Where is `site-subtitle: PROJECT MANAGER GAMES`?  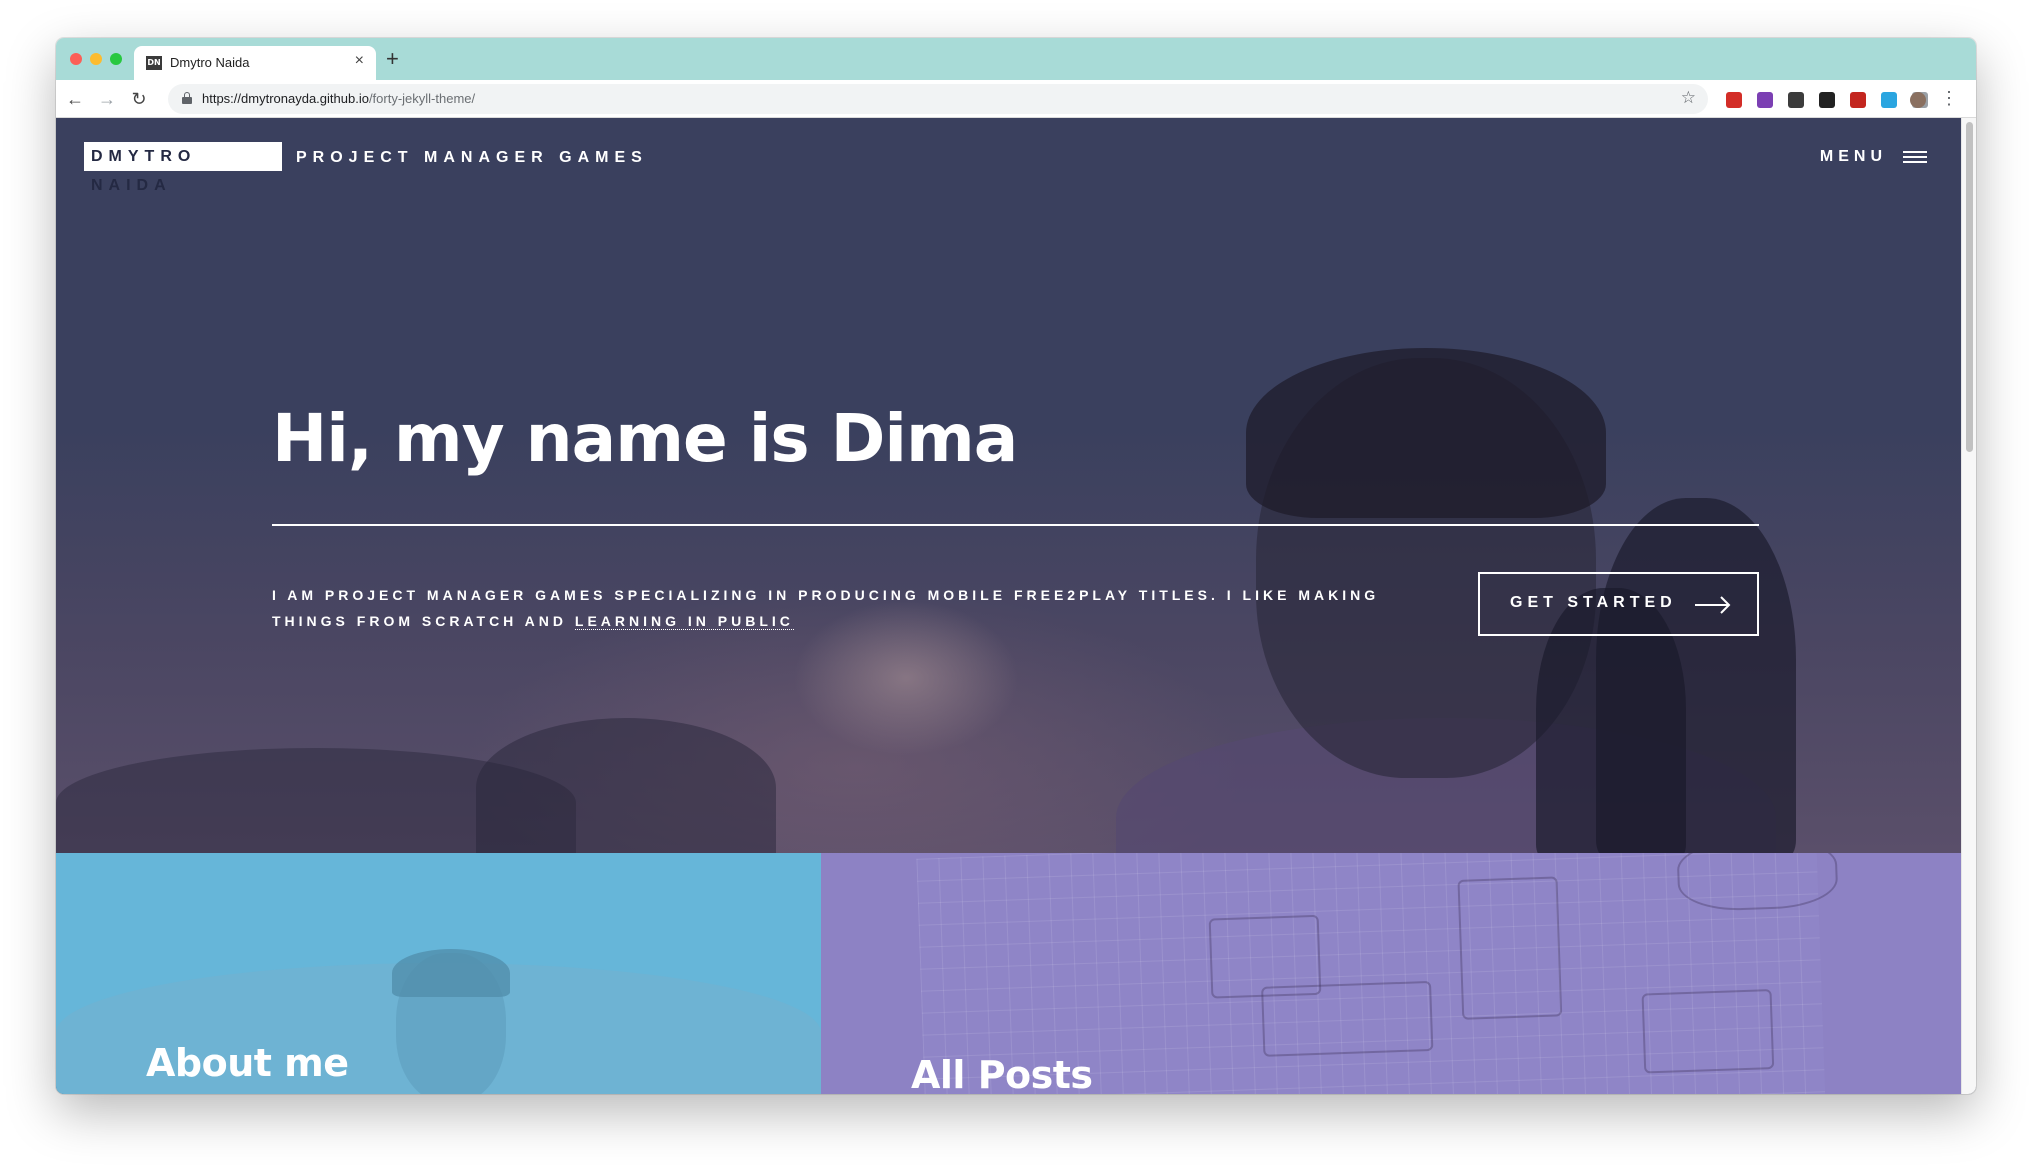
site-subtitle: PROJECT MANAGER GAMES is located at coordinates (472, 158).